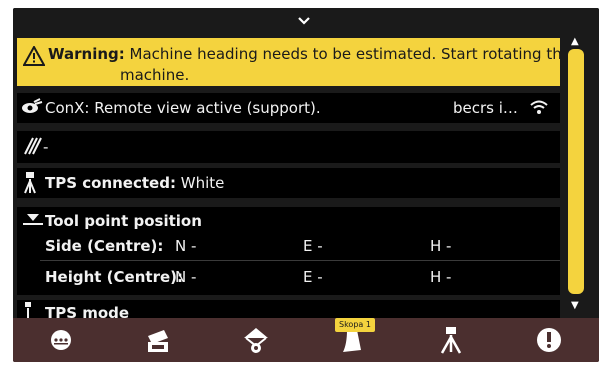 This screenshot has width=600, height=367. Describe the element at coordinates (288, 183) in the screenshot. I see `tps-connected-row: TPS connected: White` at that location.